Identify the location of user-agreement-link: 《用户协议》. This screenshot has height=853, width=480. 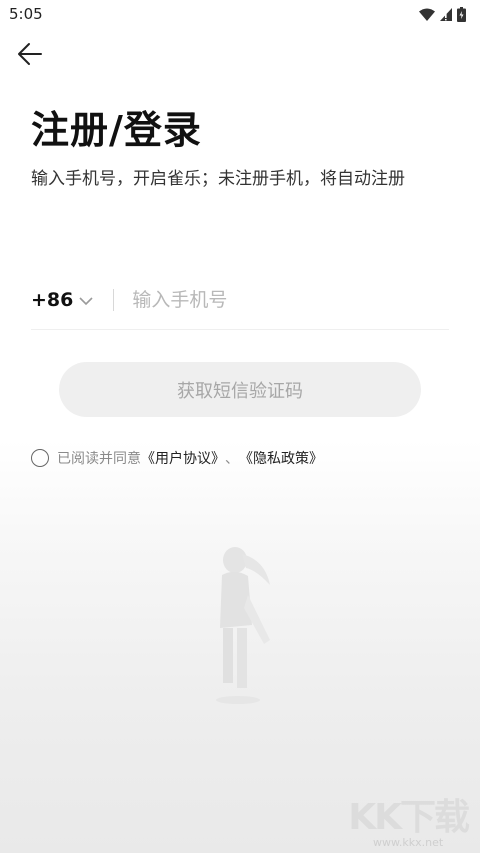
(183, 458).